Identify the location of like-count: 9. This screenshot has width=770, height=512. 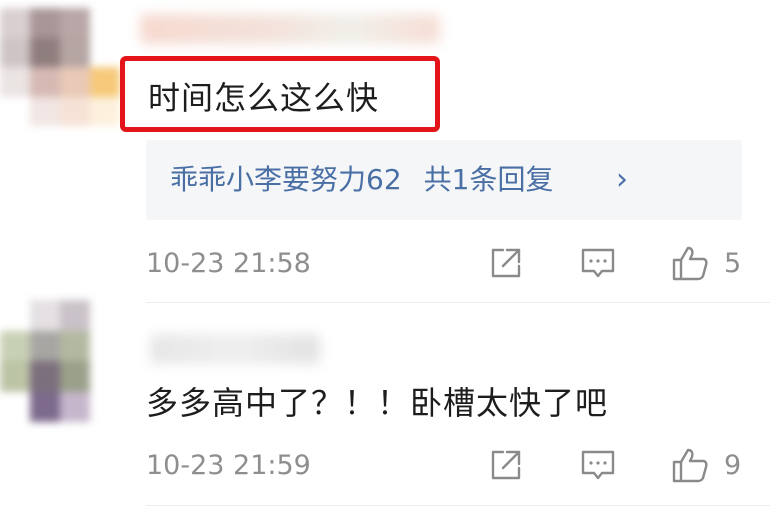
(733, 465).